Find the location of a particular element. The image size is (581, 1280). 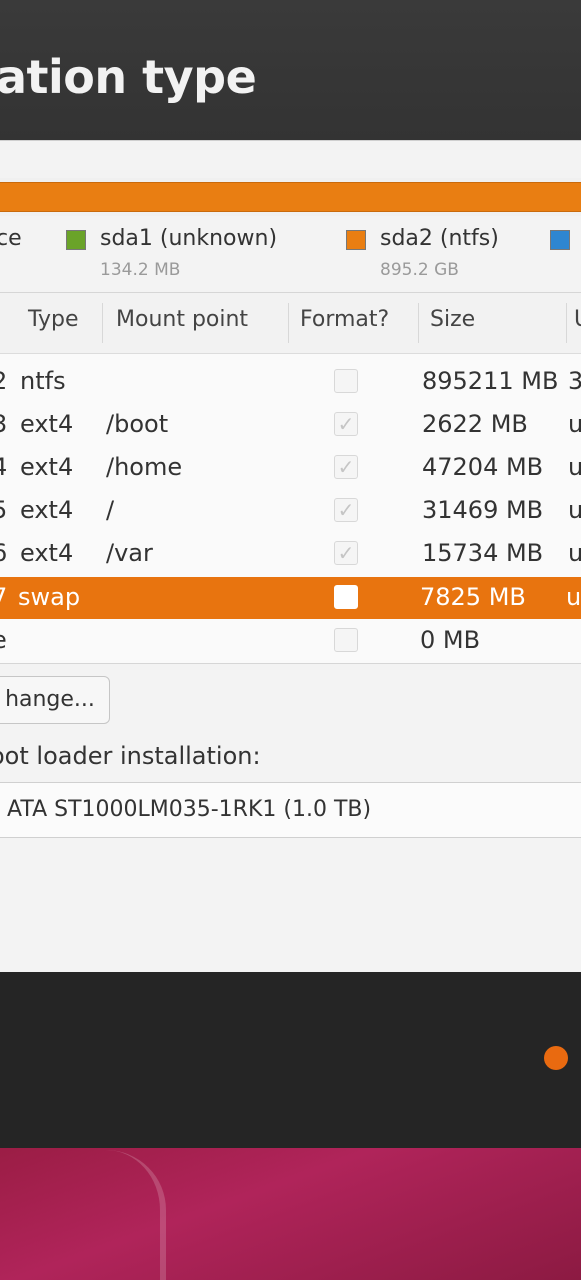

row-number: e is located at coordinates (3, 640).